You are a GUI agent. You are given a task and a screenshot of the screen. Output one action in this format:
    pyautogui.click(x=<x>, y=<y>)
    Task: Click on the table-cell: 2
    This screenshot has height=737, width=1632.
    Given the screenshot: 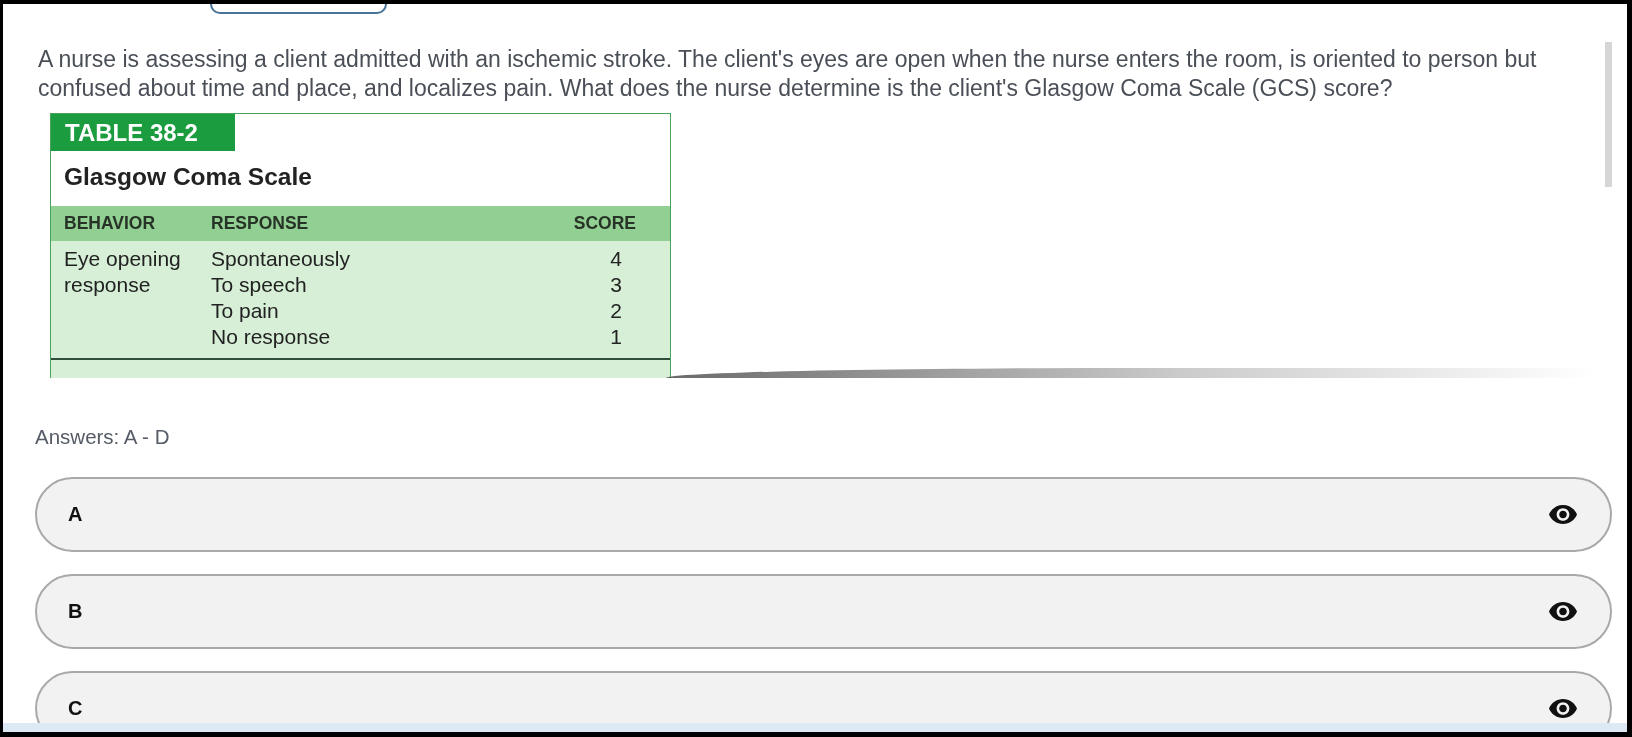 What is the action you would take?
    pyautogui.click(x=616, y=311)
    